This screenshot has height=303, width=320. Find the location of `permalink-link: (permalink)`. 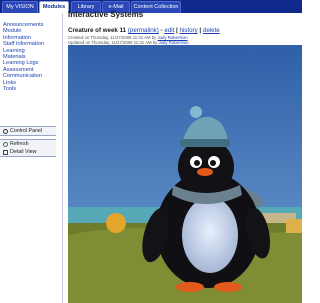

permalink-link: (permalink) is located at coordinates (143, 30).